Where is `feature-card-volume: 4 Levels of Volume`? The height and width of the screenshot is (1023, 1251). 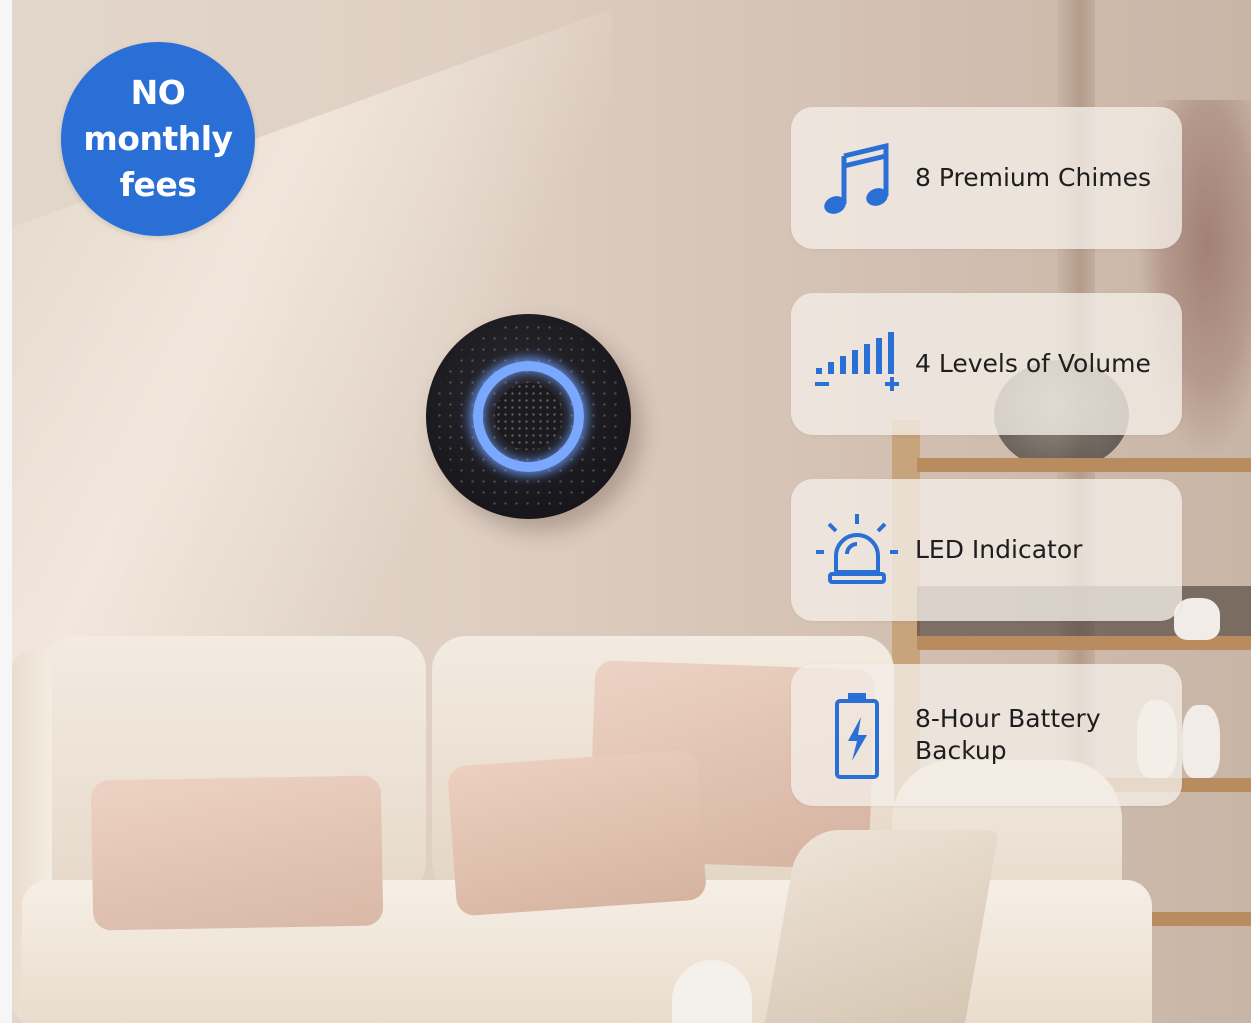
feature-card-volume: 4 Levels of Volume is located at coordinates (986, 364).